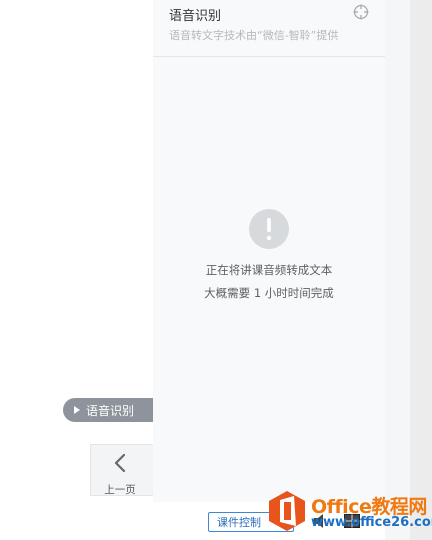 The height and width of the screenshot is (540, 432). Describe the element at coordinates (269, 293) in the screenshot. I see `status-message-line2: 大概需要 1 小时时间完成` at that location.